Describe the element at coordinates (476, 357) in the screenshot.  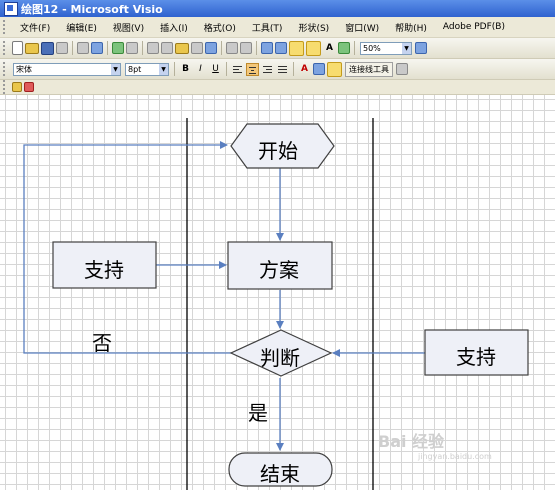
I see `support-right-label: 支持` at that location.